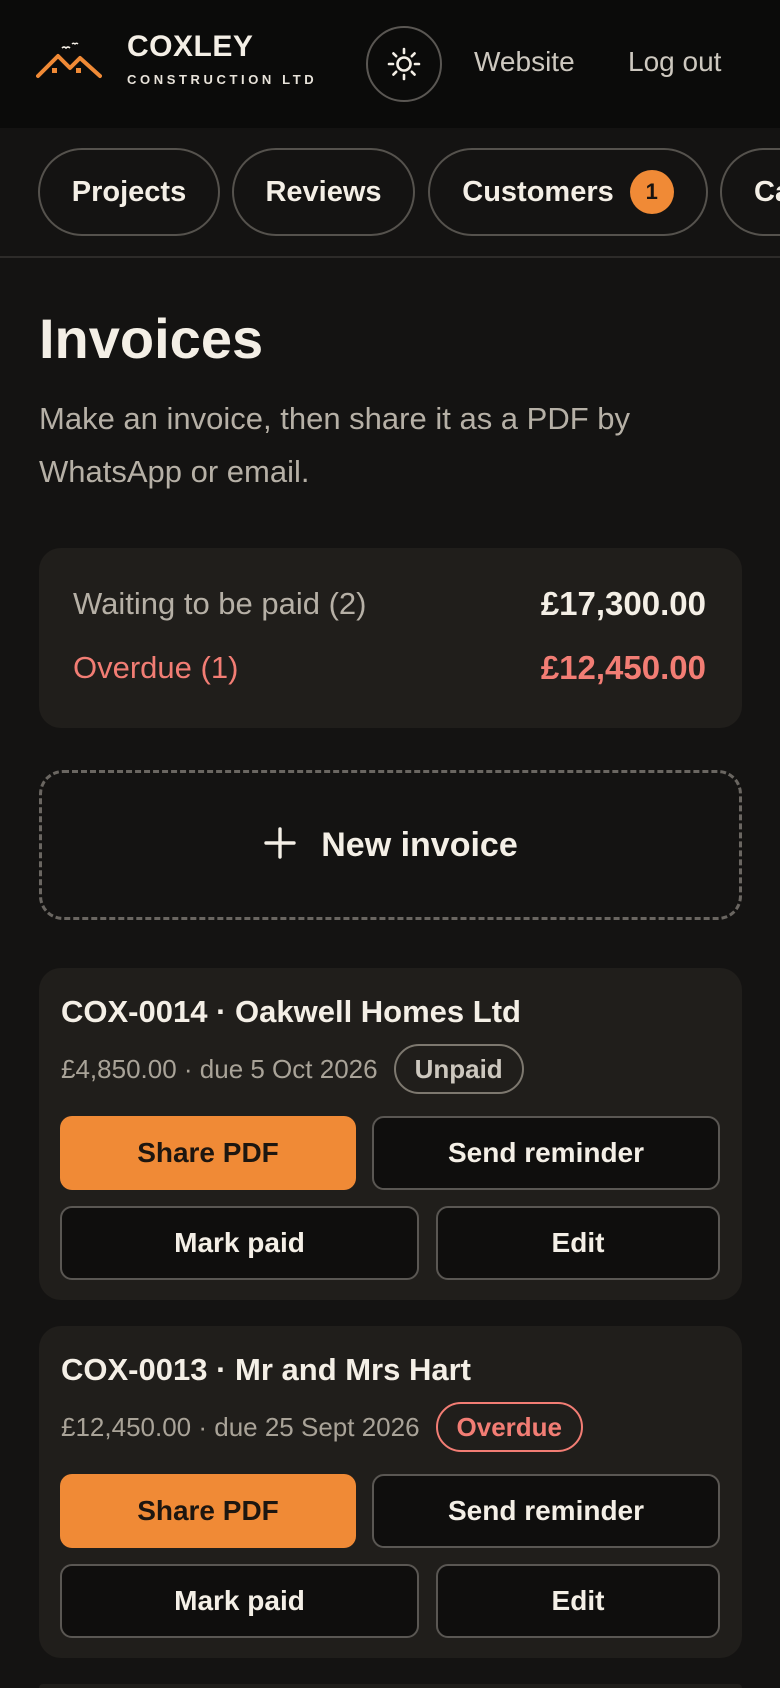 The width and height of the screenshot is (780, 1688). I want to click on summary-waiting-row: Waiting to be paid (2) £17,300.00, so click(389, 604).